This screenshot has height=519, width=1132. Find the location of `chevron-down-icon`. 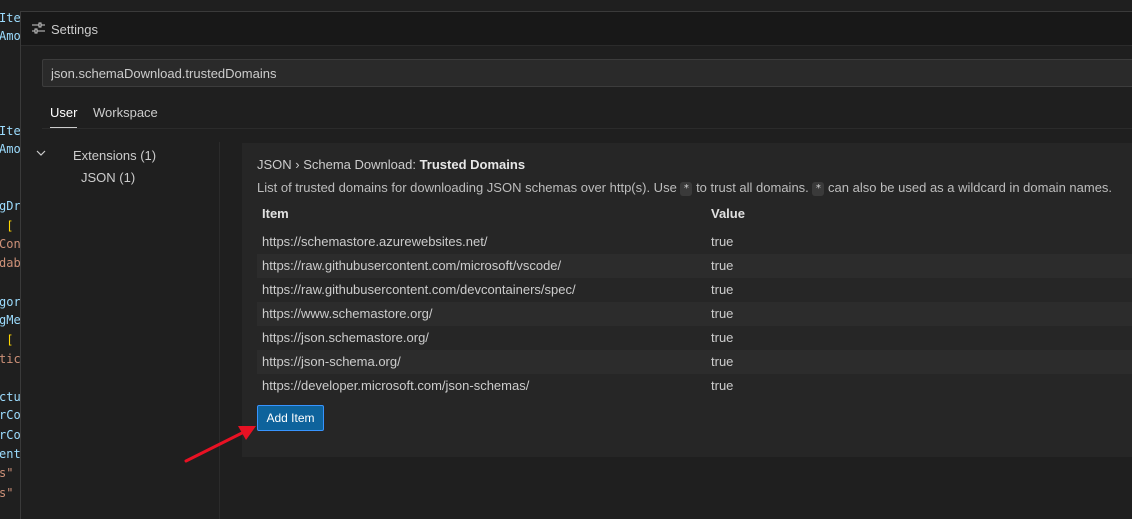

chevron-down-icon is located at coordinates (41, 153).